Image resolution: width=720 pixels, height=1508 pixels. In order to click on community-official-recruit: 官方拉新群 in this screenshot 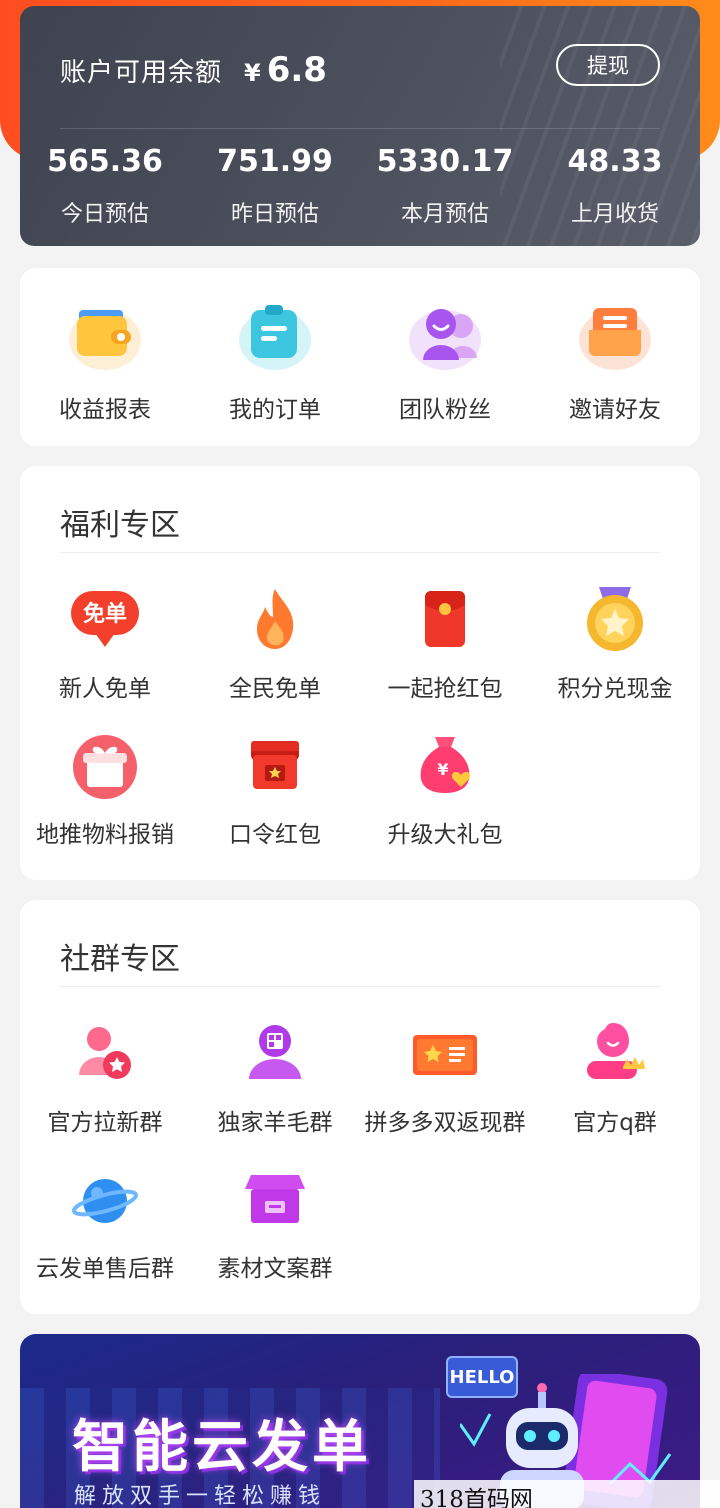, I will do `click(105, 1061)`.